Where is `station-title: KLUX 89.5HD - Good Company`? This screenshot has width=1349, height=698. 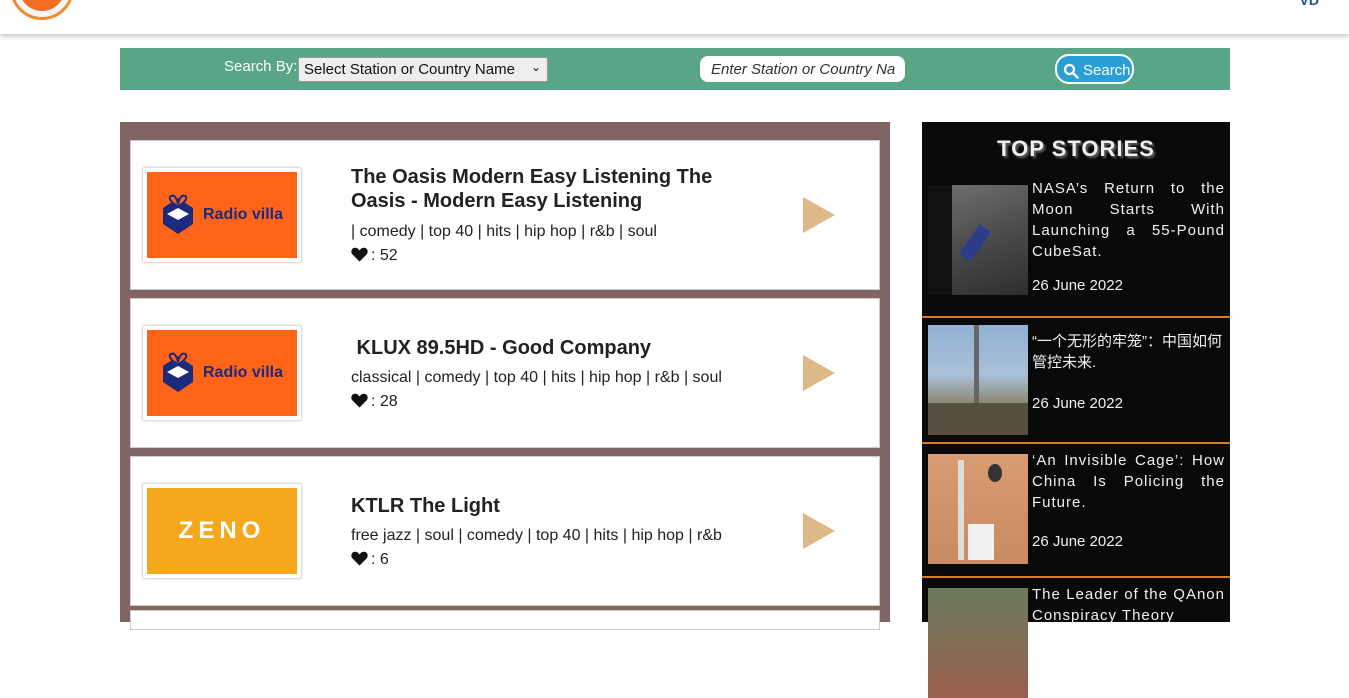
station-title: KLUX 89.5HD - Good Company is located at coordinates (561, 348).